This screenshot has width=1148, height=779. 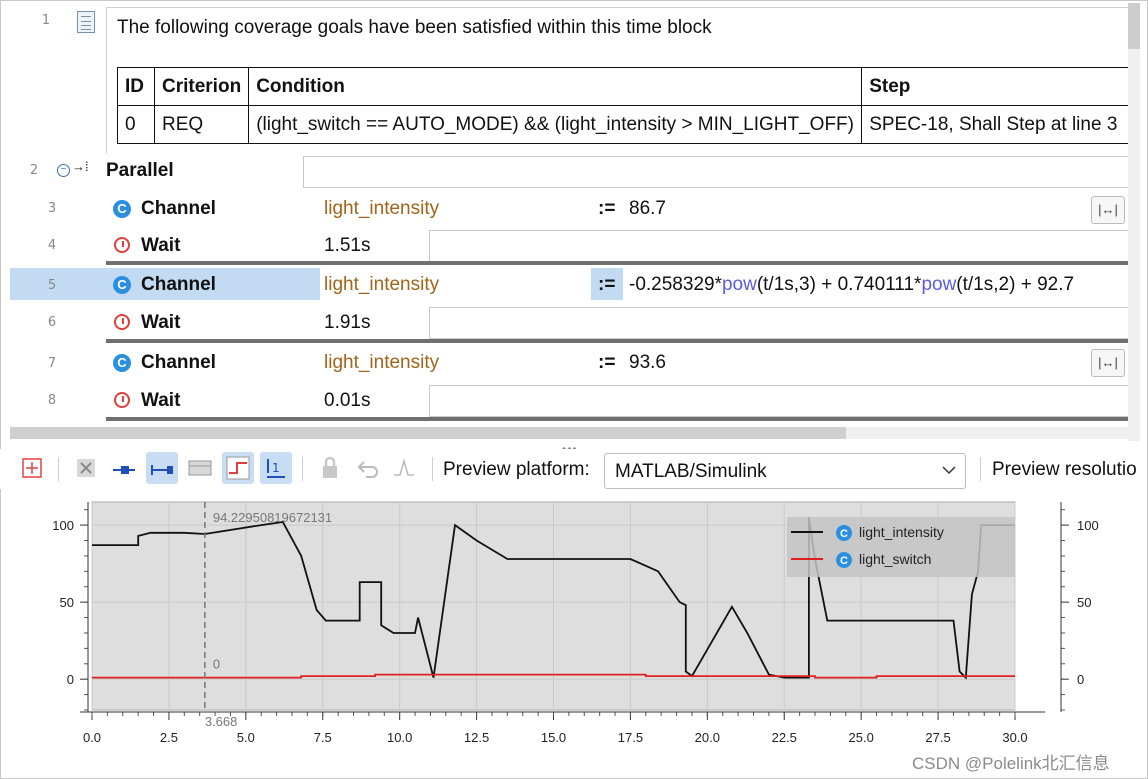 I want to click on table-view-icon, so click(x=200, y=468).